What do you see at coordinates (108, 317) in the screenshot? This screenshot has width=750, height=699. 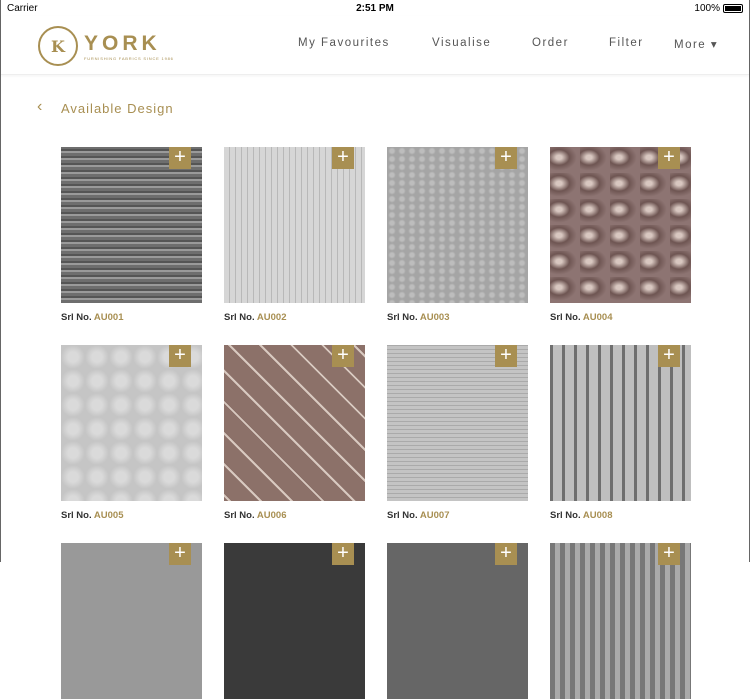 I see `serial-code: AU001` at bounding box center [108, 317].